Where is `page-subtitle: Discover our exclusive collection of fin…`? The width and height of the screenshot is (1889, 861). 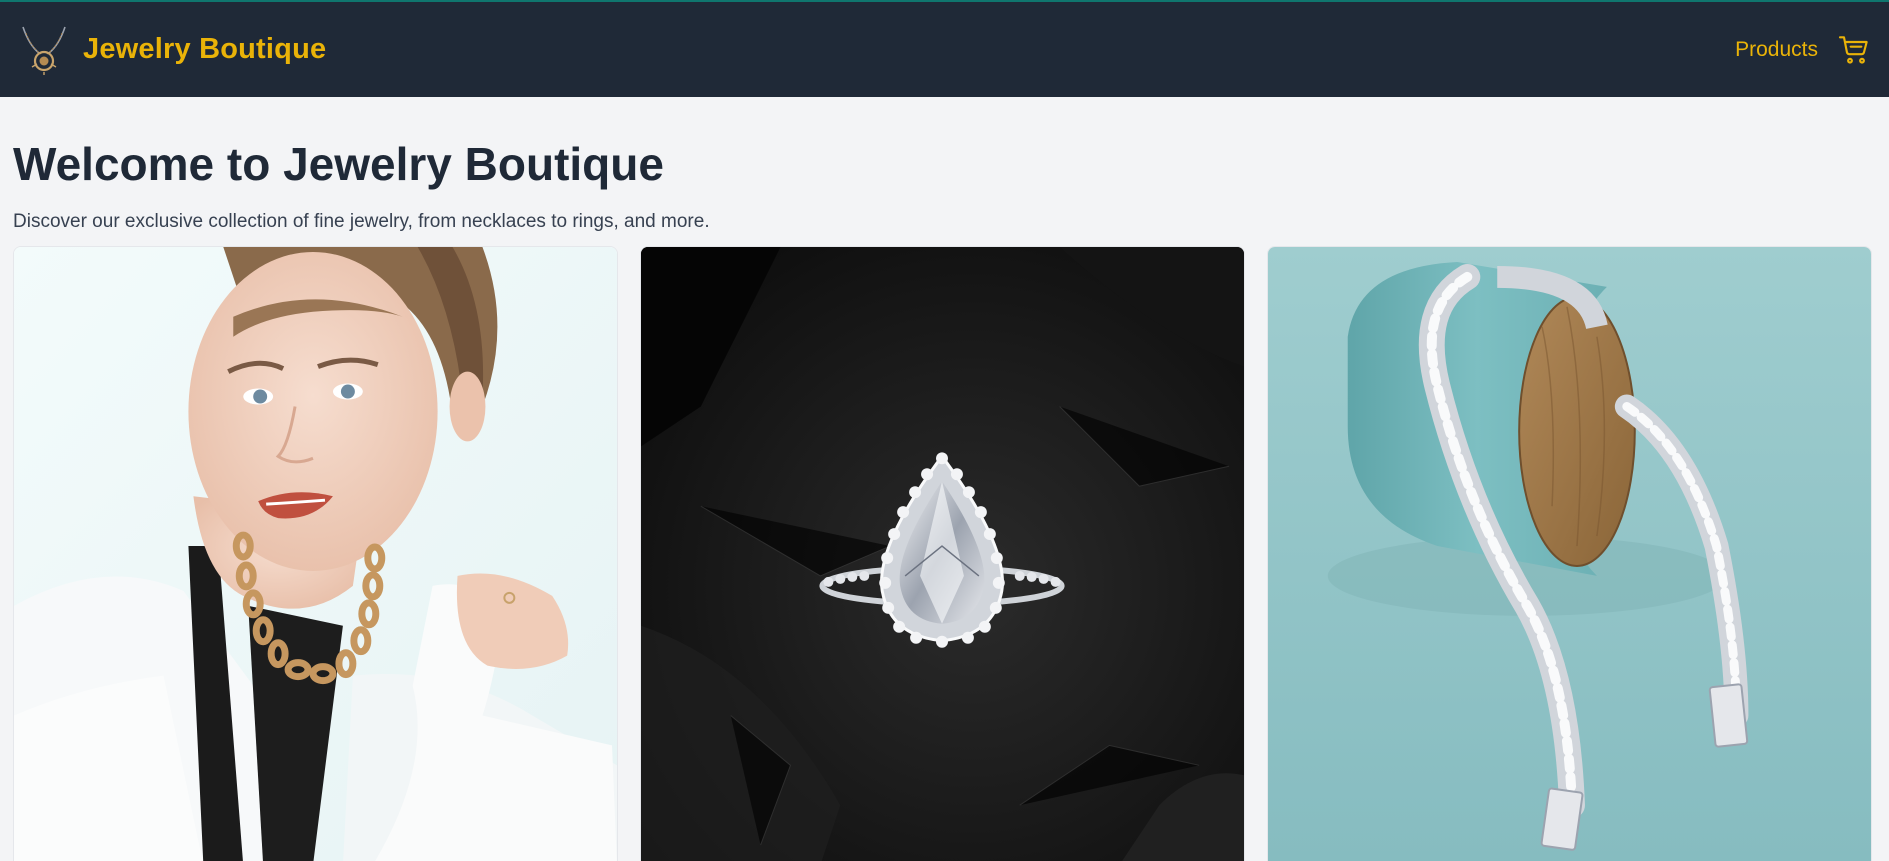 page-subtitle: Discover our exclusive collection of fin… is located at coordinates (361, 221).